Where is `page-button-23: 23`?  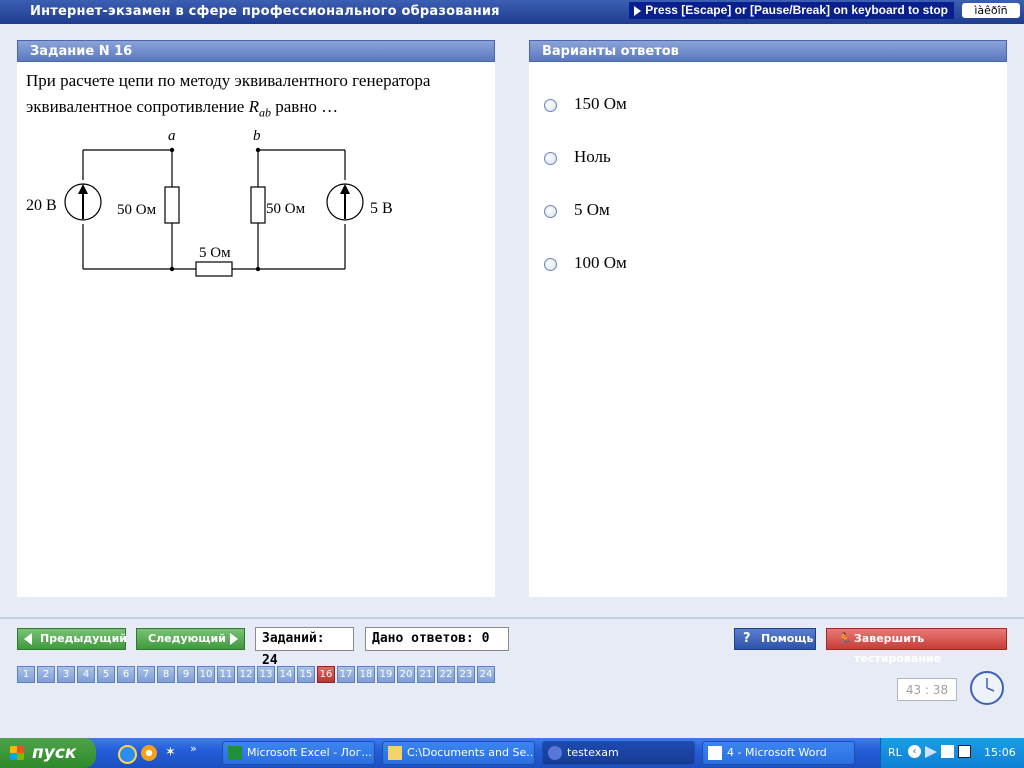 page-button-23: 23 is located at coordinates (466, 674).